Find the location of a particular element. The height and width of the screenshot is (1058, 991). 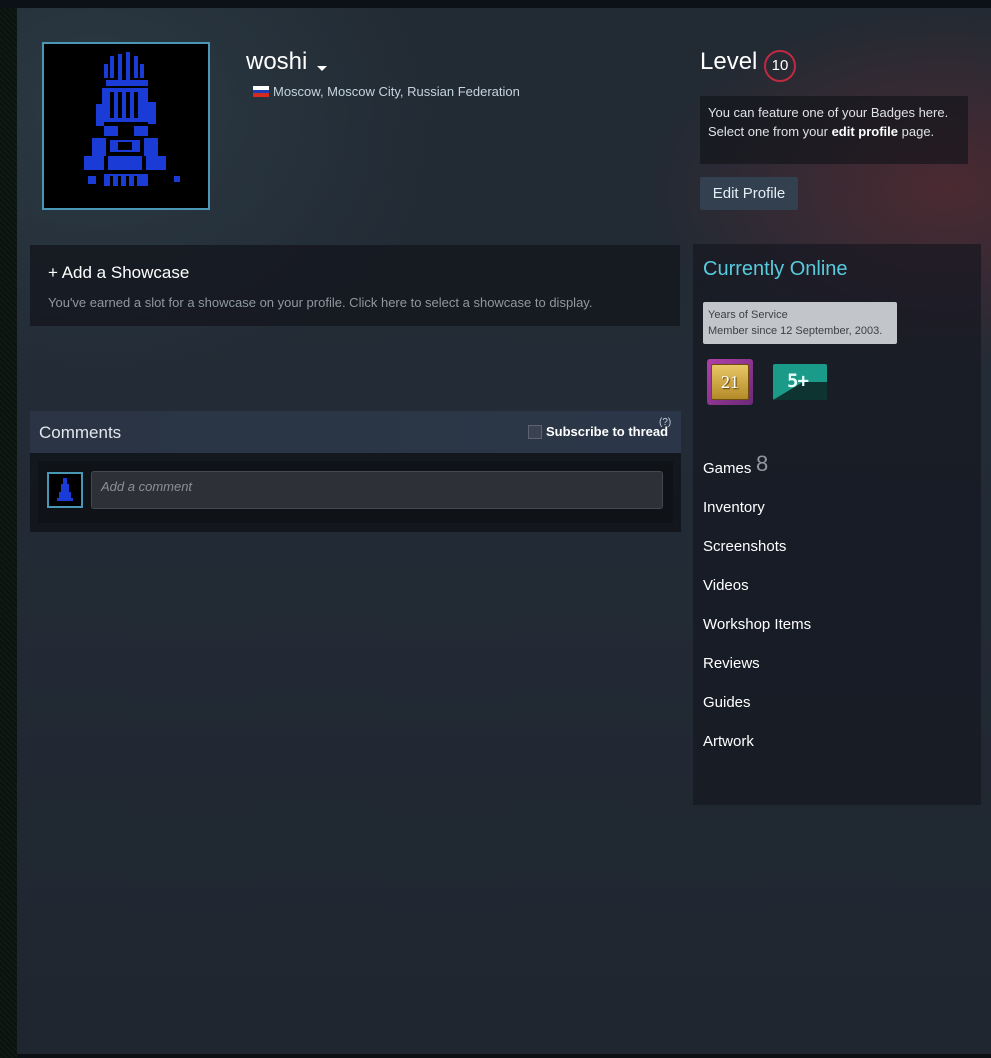

workshop-items-link: Workshop Items is located at coordinates (757, 624).